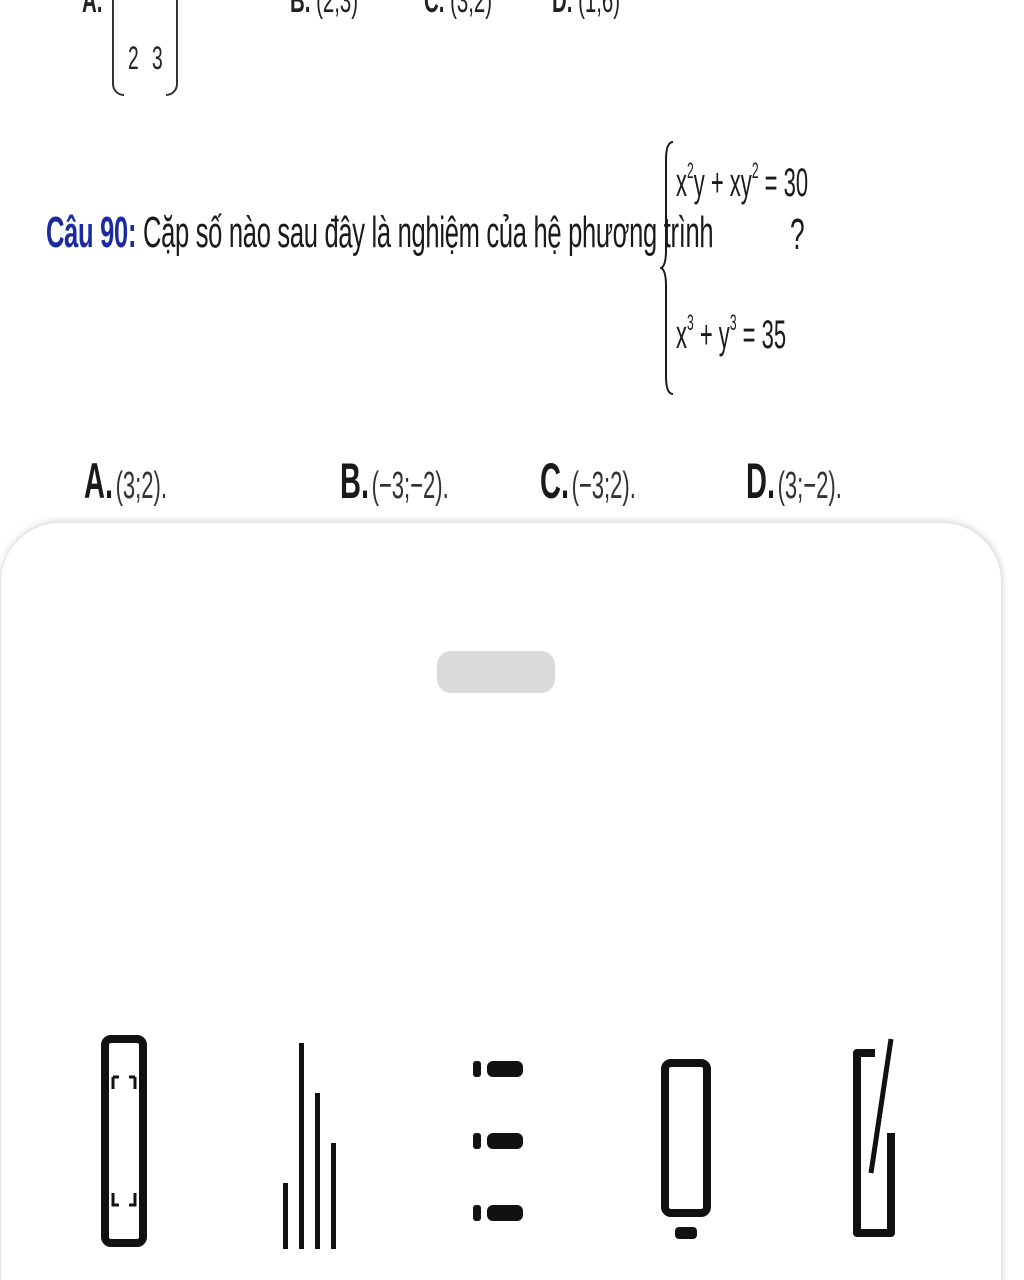  I want to click on answer-option-a: A. (3;2)., so click(125, 481).